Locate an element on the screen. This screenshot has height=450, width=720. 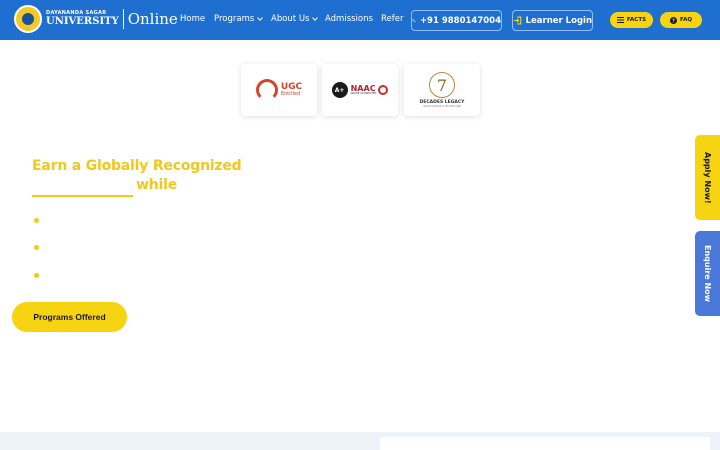
apply-now-label: Apply Now! is located at coordinates (707, 177).